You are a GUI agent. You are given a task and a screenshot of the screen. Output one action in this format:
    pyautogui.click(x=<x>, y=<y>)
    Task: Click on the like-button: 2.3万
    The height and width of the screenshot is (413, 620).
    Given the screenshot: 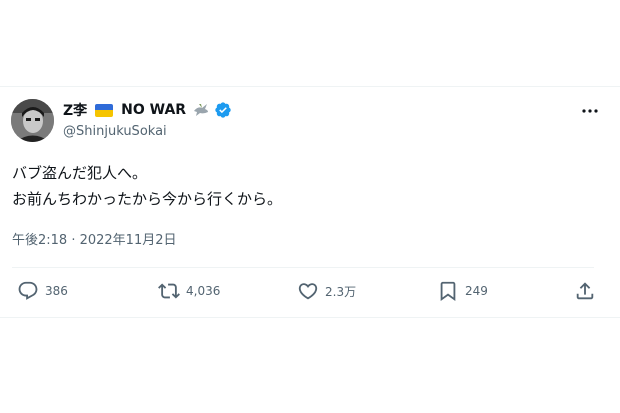 What is the action you would take?
    pyautogui.click(x=326, y=291)
    